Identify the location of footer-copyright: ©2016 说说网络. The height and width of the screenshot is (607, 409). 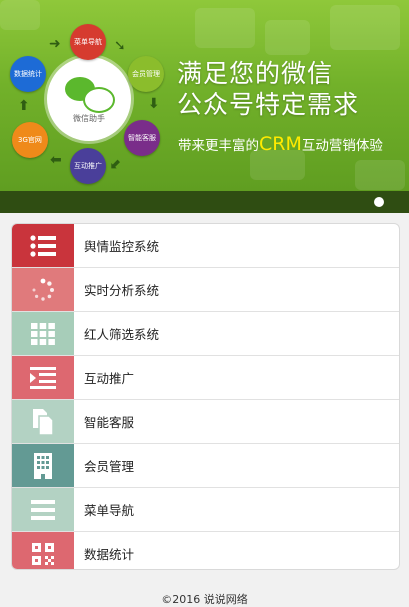
(204, 599).